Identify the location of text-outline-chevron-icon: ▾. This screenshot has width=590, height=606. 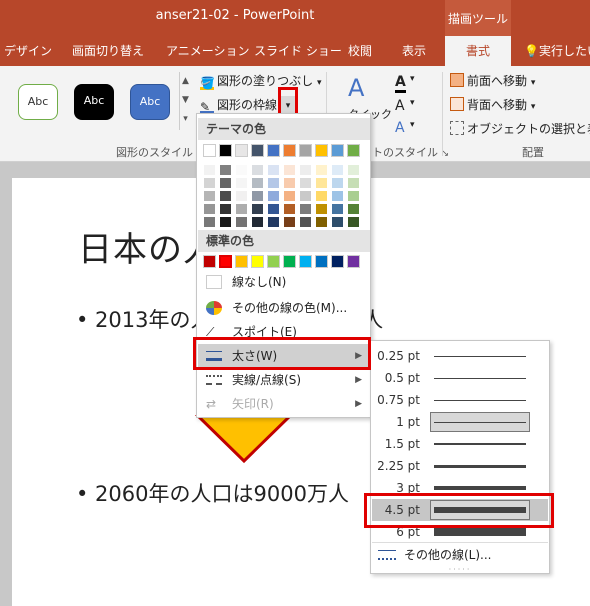
(412, 103).